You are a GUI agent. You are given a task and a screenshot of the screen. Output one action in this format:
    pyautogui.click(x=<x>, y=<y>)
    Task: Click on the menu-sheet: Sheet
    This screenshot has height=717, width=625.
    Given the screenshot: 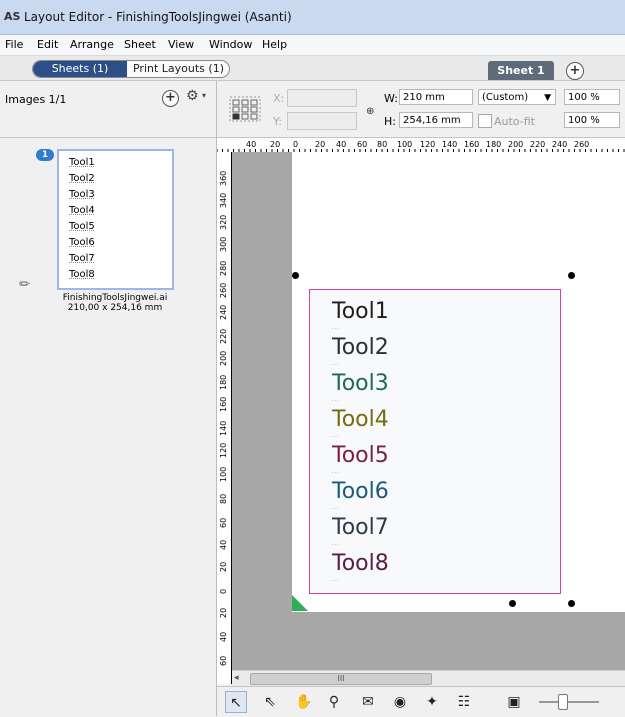 What is the action you would take?
    pyautogui.click(x=140, y=44)
    